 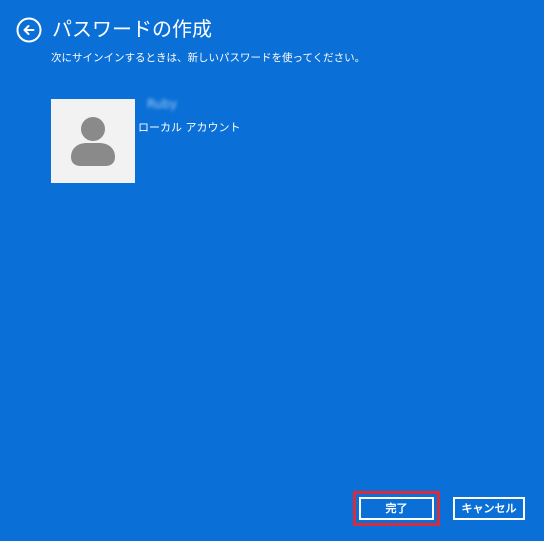 What do you see at coordinates (132, 29) in the screenshot?
I see `page-title: パスワードの作成` at bounding box center [132, 29].